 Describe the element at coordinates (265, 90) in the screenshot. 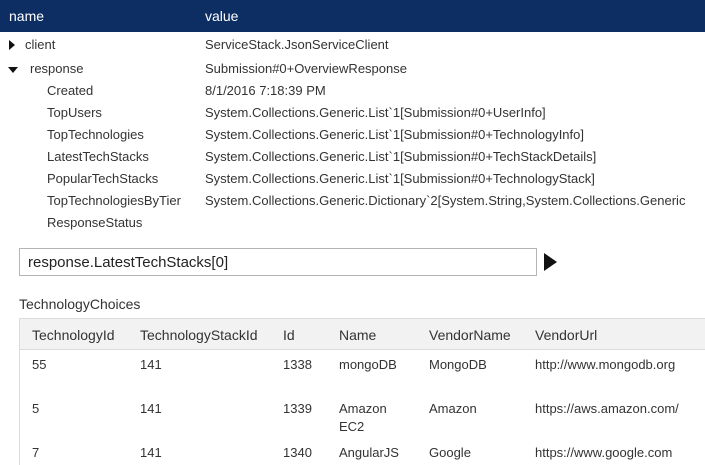

I see `tree-row-value: 8/1/2016 7:18:39 PM` at that location.